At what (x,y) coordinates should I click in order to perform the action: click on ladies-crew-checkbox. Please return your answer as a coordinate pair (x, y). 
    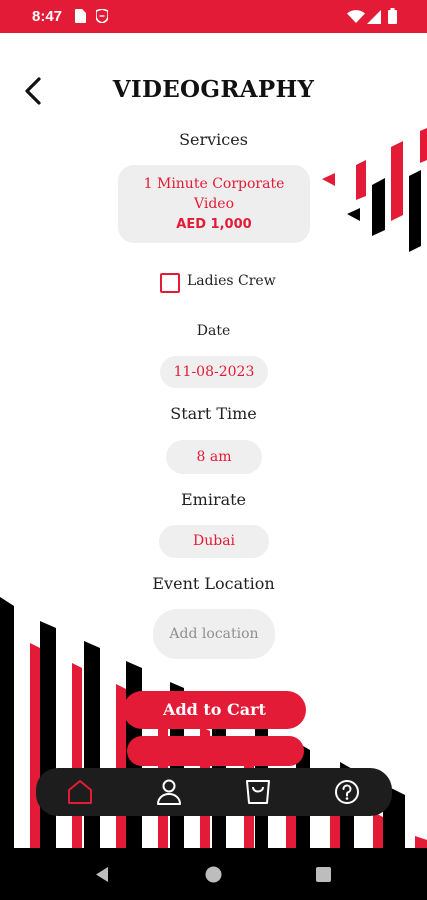
    Looking at the image, I should click on (170, 283).